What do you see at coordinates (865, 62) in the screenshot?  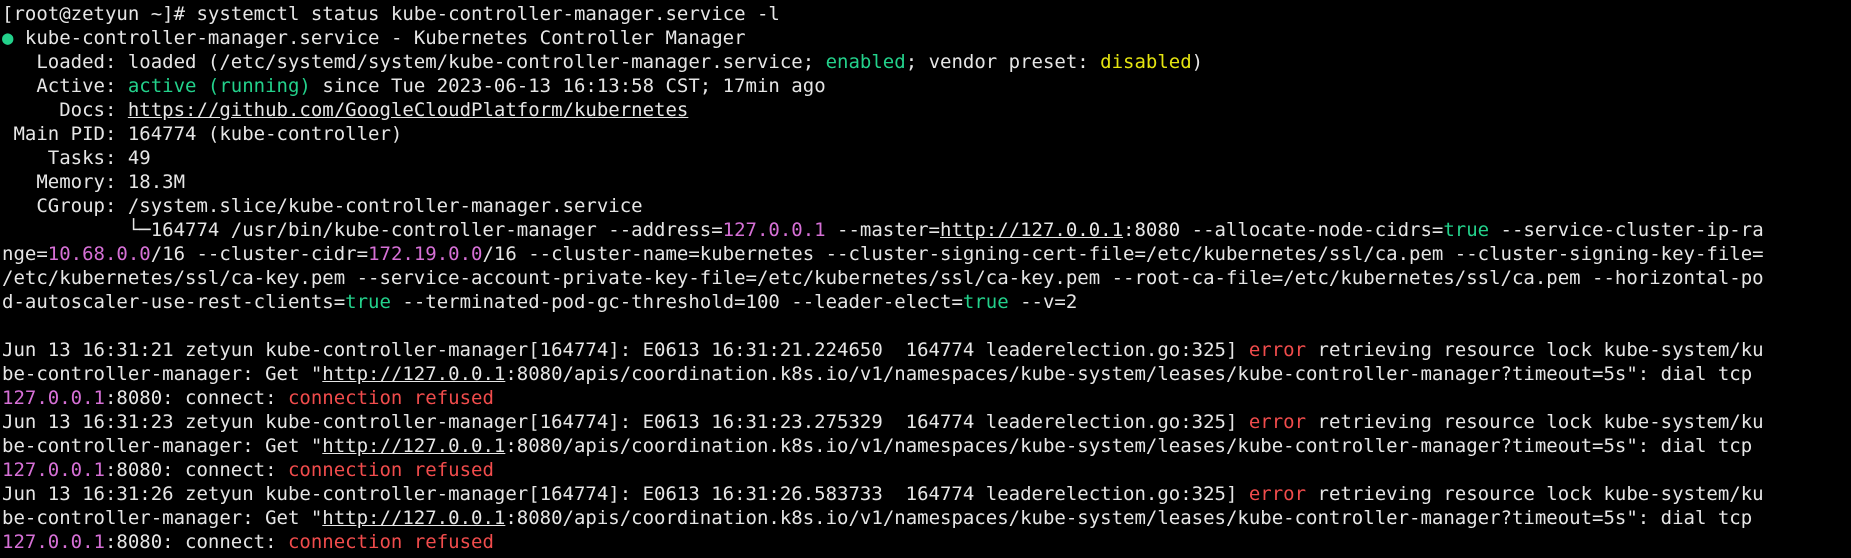 I see `highlight-text: enabled` at bounding box center [865, 62].